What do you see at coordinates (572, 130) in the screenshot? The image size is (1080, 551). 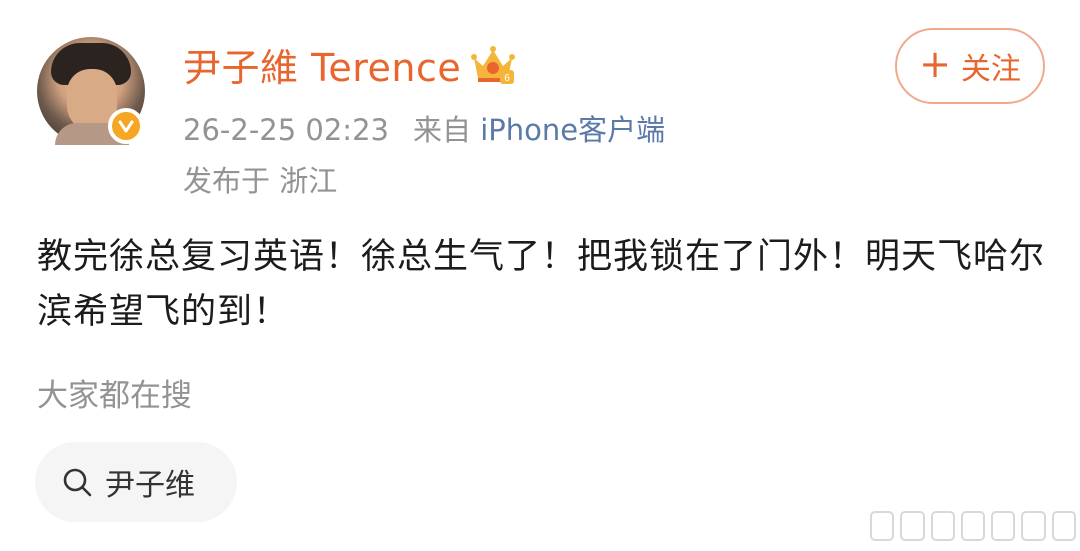 I see `source-client-link: iPhone客户端` at bounding box center [572, 130].